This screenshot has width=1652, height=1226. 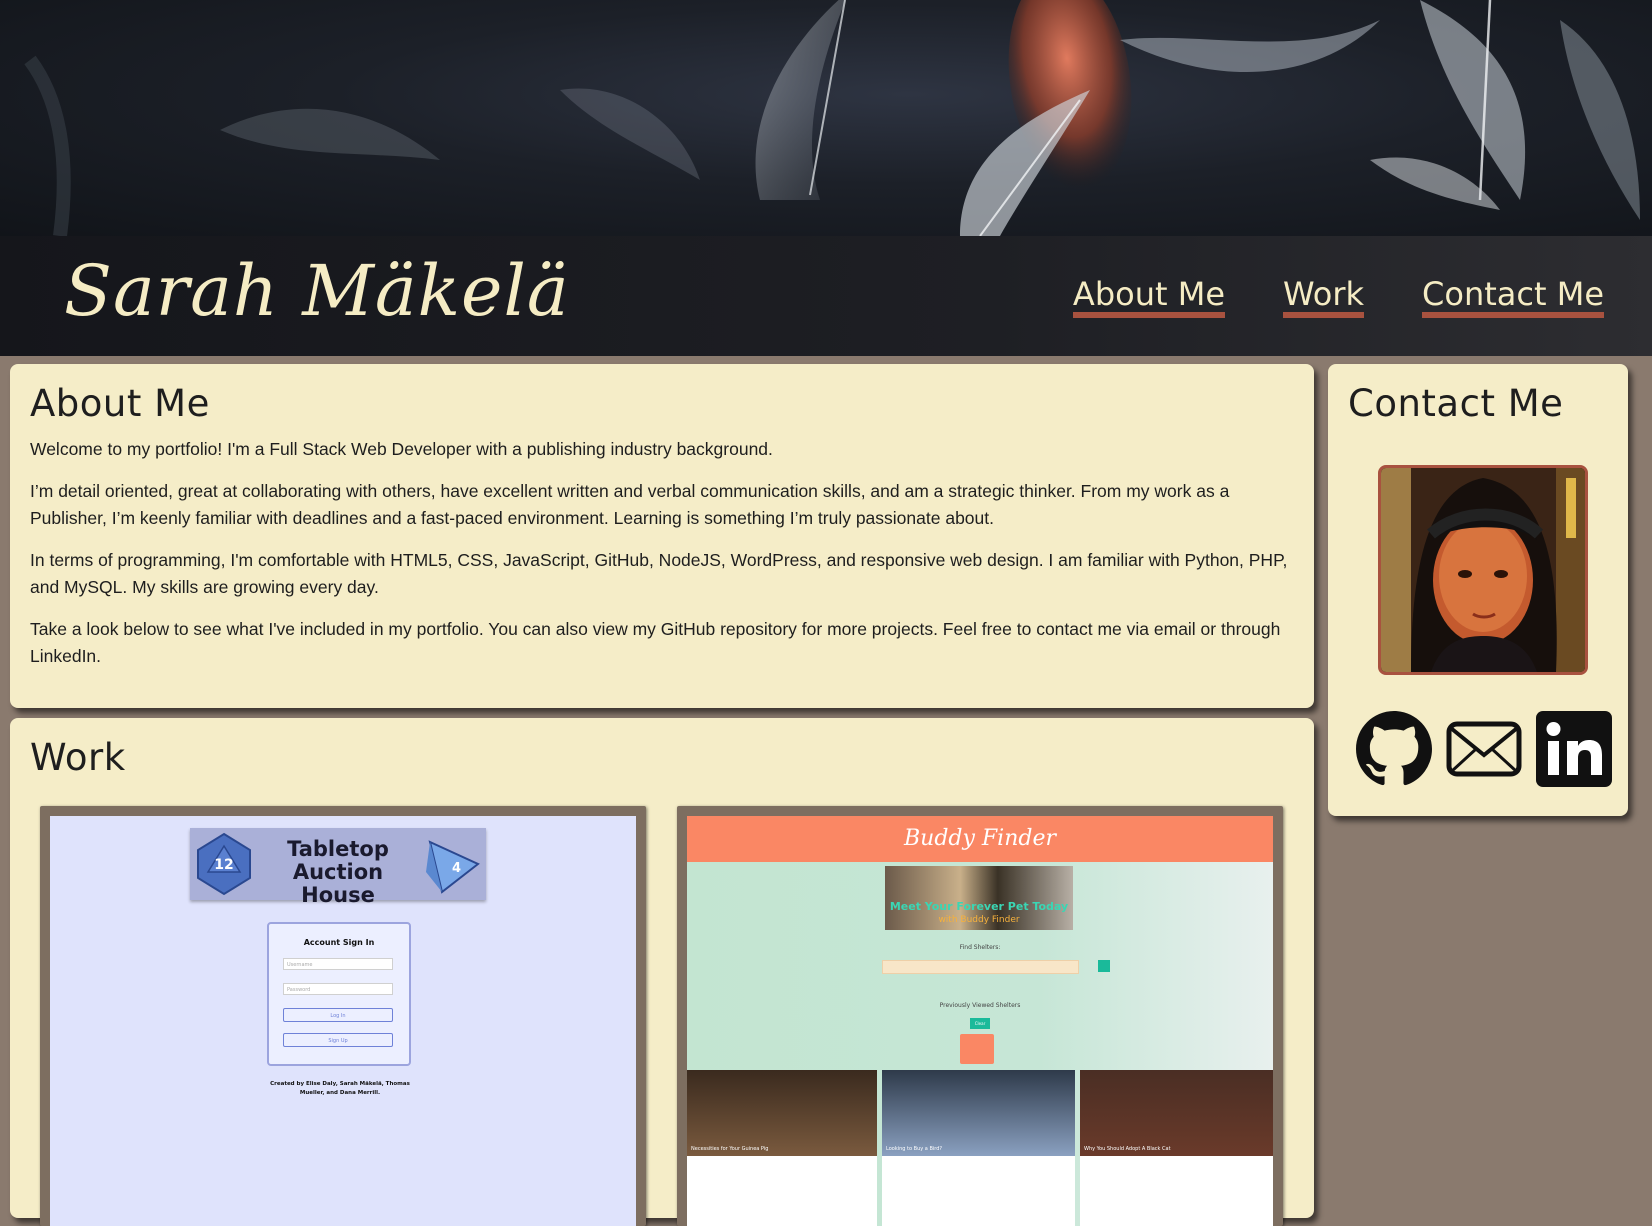 I want to click on project-logo-title-line2: House, so click(x=338, y=895).